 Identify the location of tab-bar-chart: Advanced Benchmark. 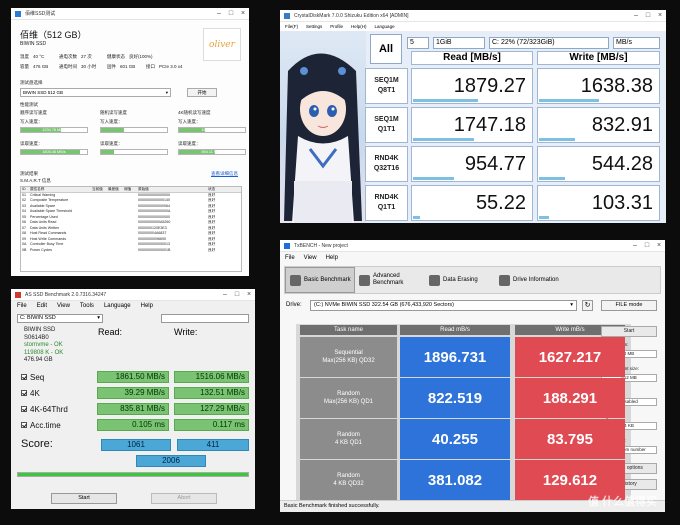
(390, 280).